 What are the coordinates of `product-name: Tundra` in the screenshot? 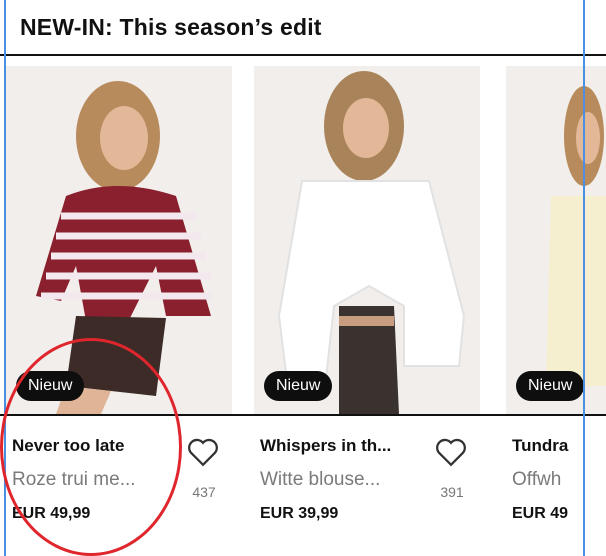 It's located at (540, 446).